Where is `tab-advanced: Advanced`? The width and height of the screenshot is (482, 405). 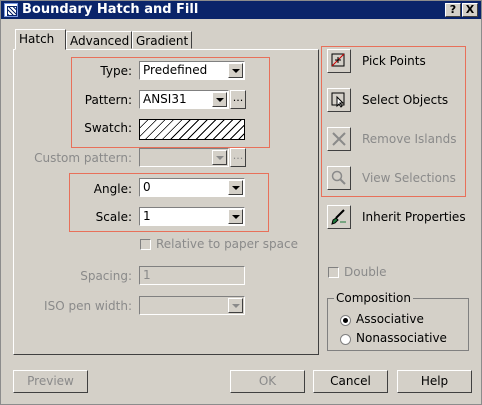 tab-advanced: Advanced is located at coordinates (99, 40).